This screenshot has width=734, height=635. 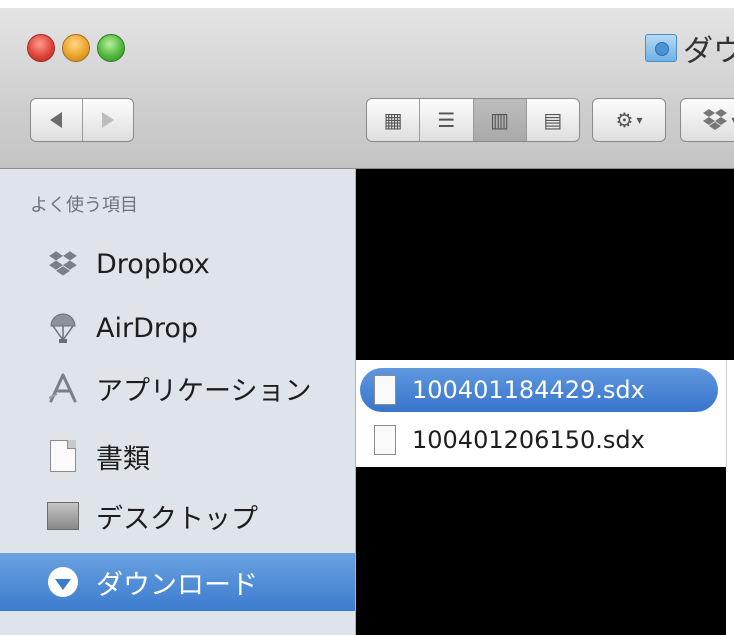 I want to click on desktop-icon, so click(x=63, y=516).